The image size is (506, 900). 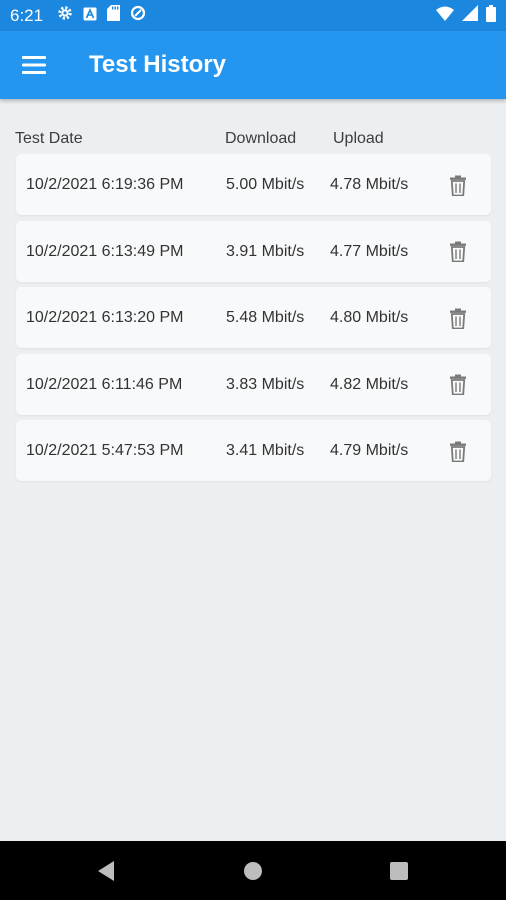 I want to click on wifi-icon, so click(x=445, y=16).